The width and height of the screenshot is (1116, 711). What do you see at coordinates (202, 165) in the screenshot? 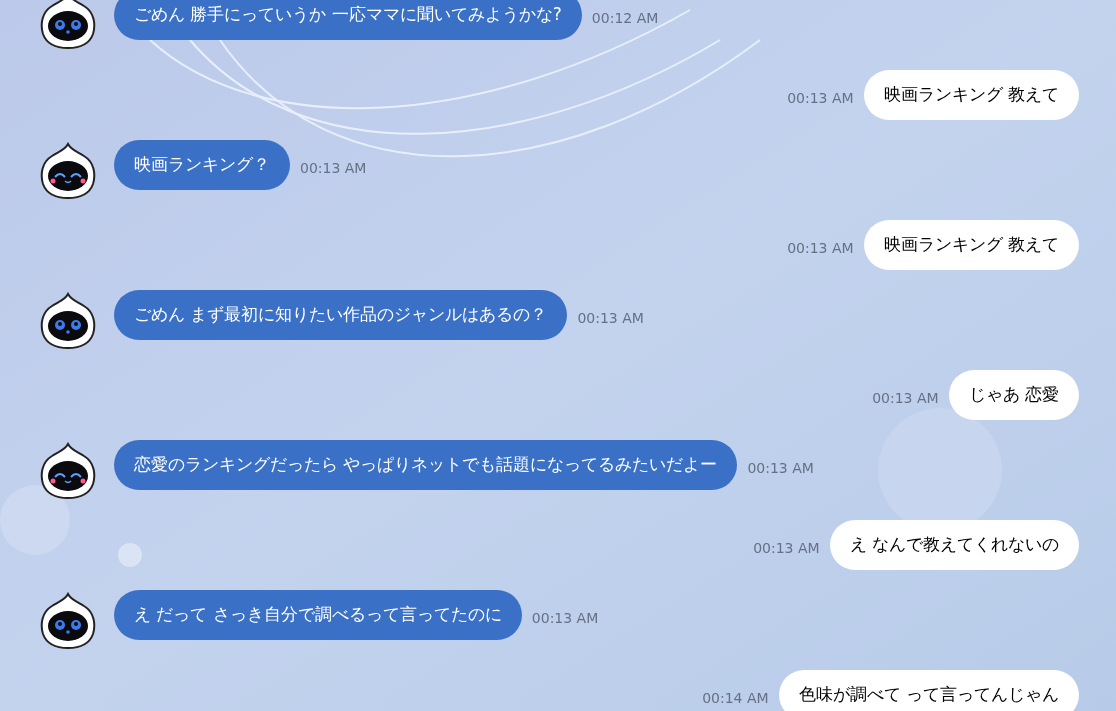
I see `bot-message-bubble: 映画ランキング？` at bounding box center [202, 165].